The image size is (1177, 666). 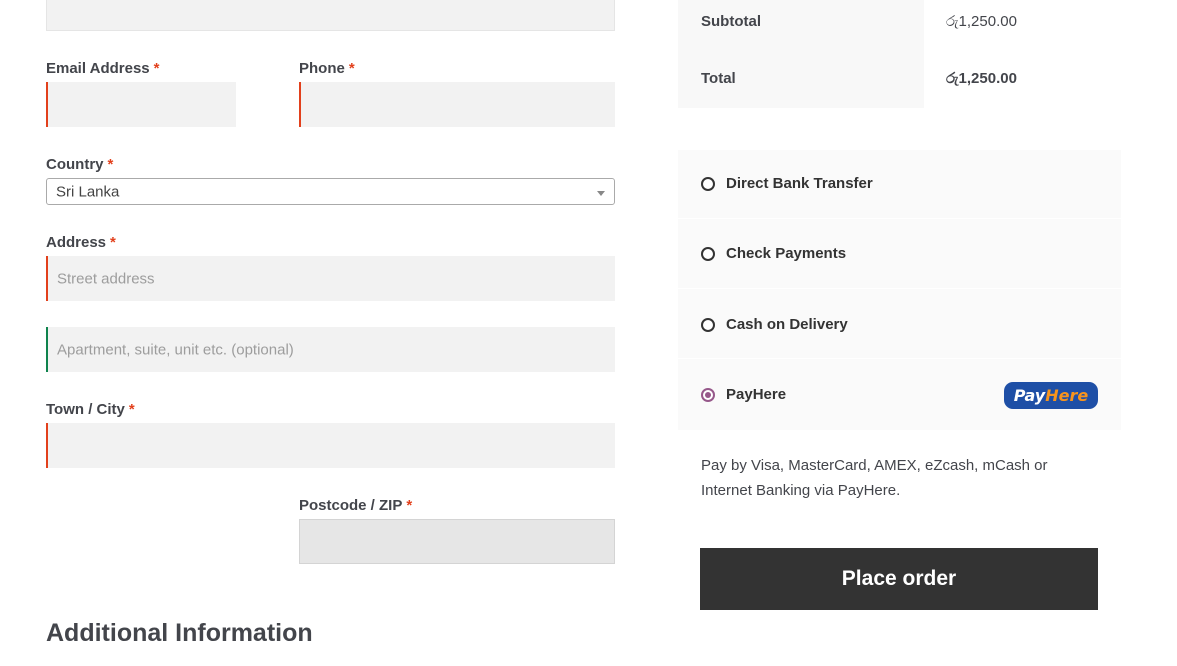 What do you see at coordinates (731, 21) in the screenshot?
I see `subtotal-label: Subtotal` at bounding box center [731, 21].